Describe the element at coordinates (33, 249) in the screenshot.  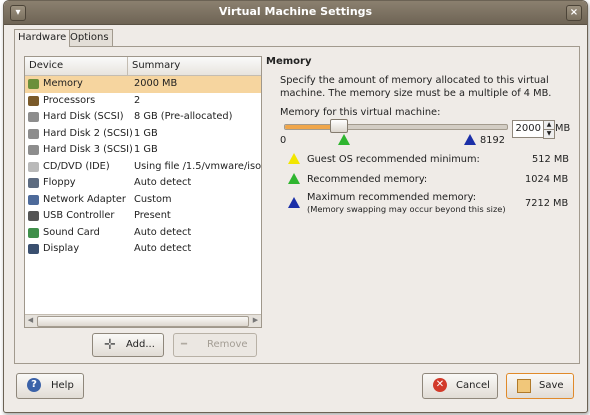
I see `display-icon` at that location.